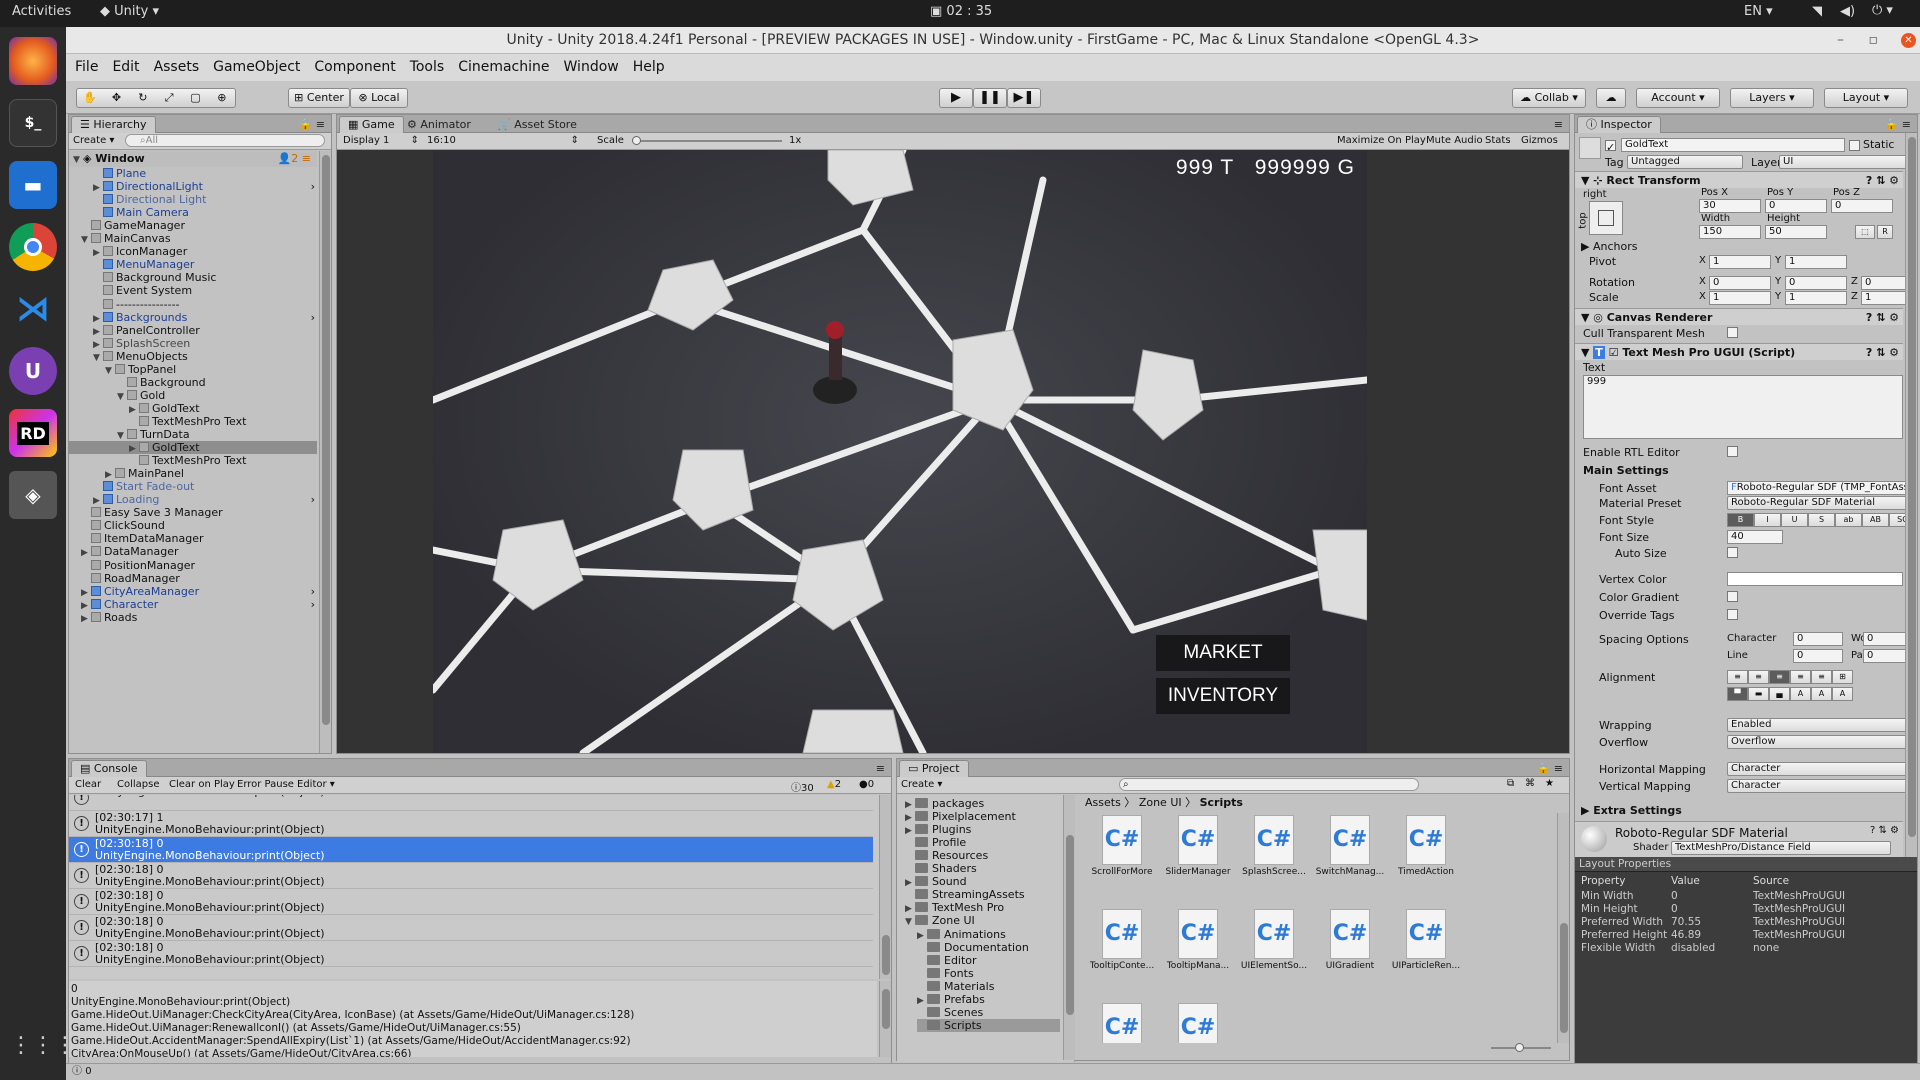 Image resolution: width=1920 pixels, height=1080 pixels. What do you see at coordinates (195, 98) in the screenshot?
I see `rect-tool-icon: ▢` at bounding box center [195, 98].